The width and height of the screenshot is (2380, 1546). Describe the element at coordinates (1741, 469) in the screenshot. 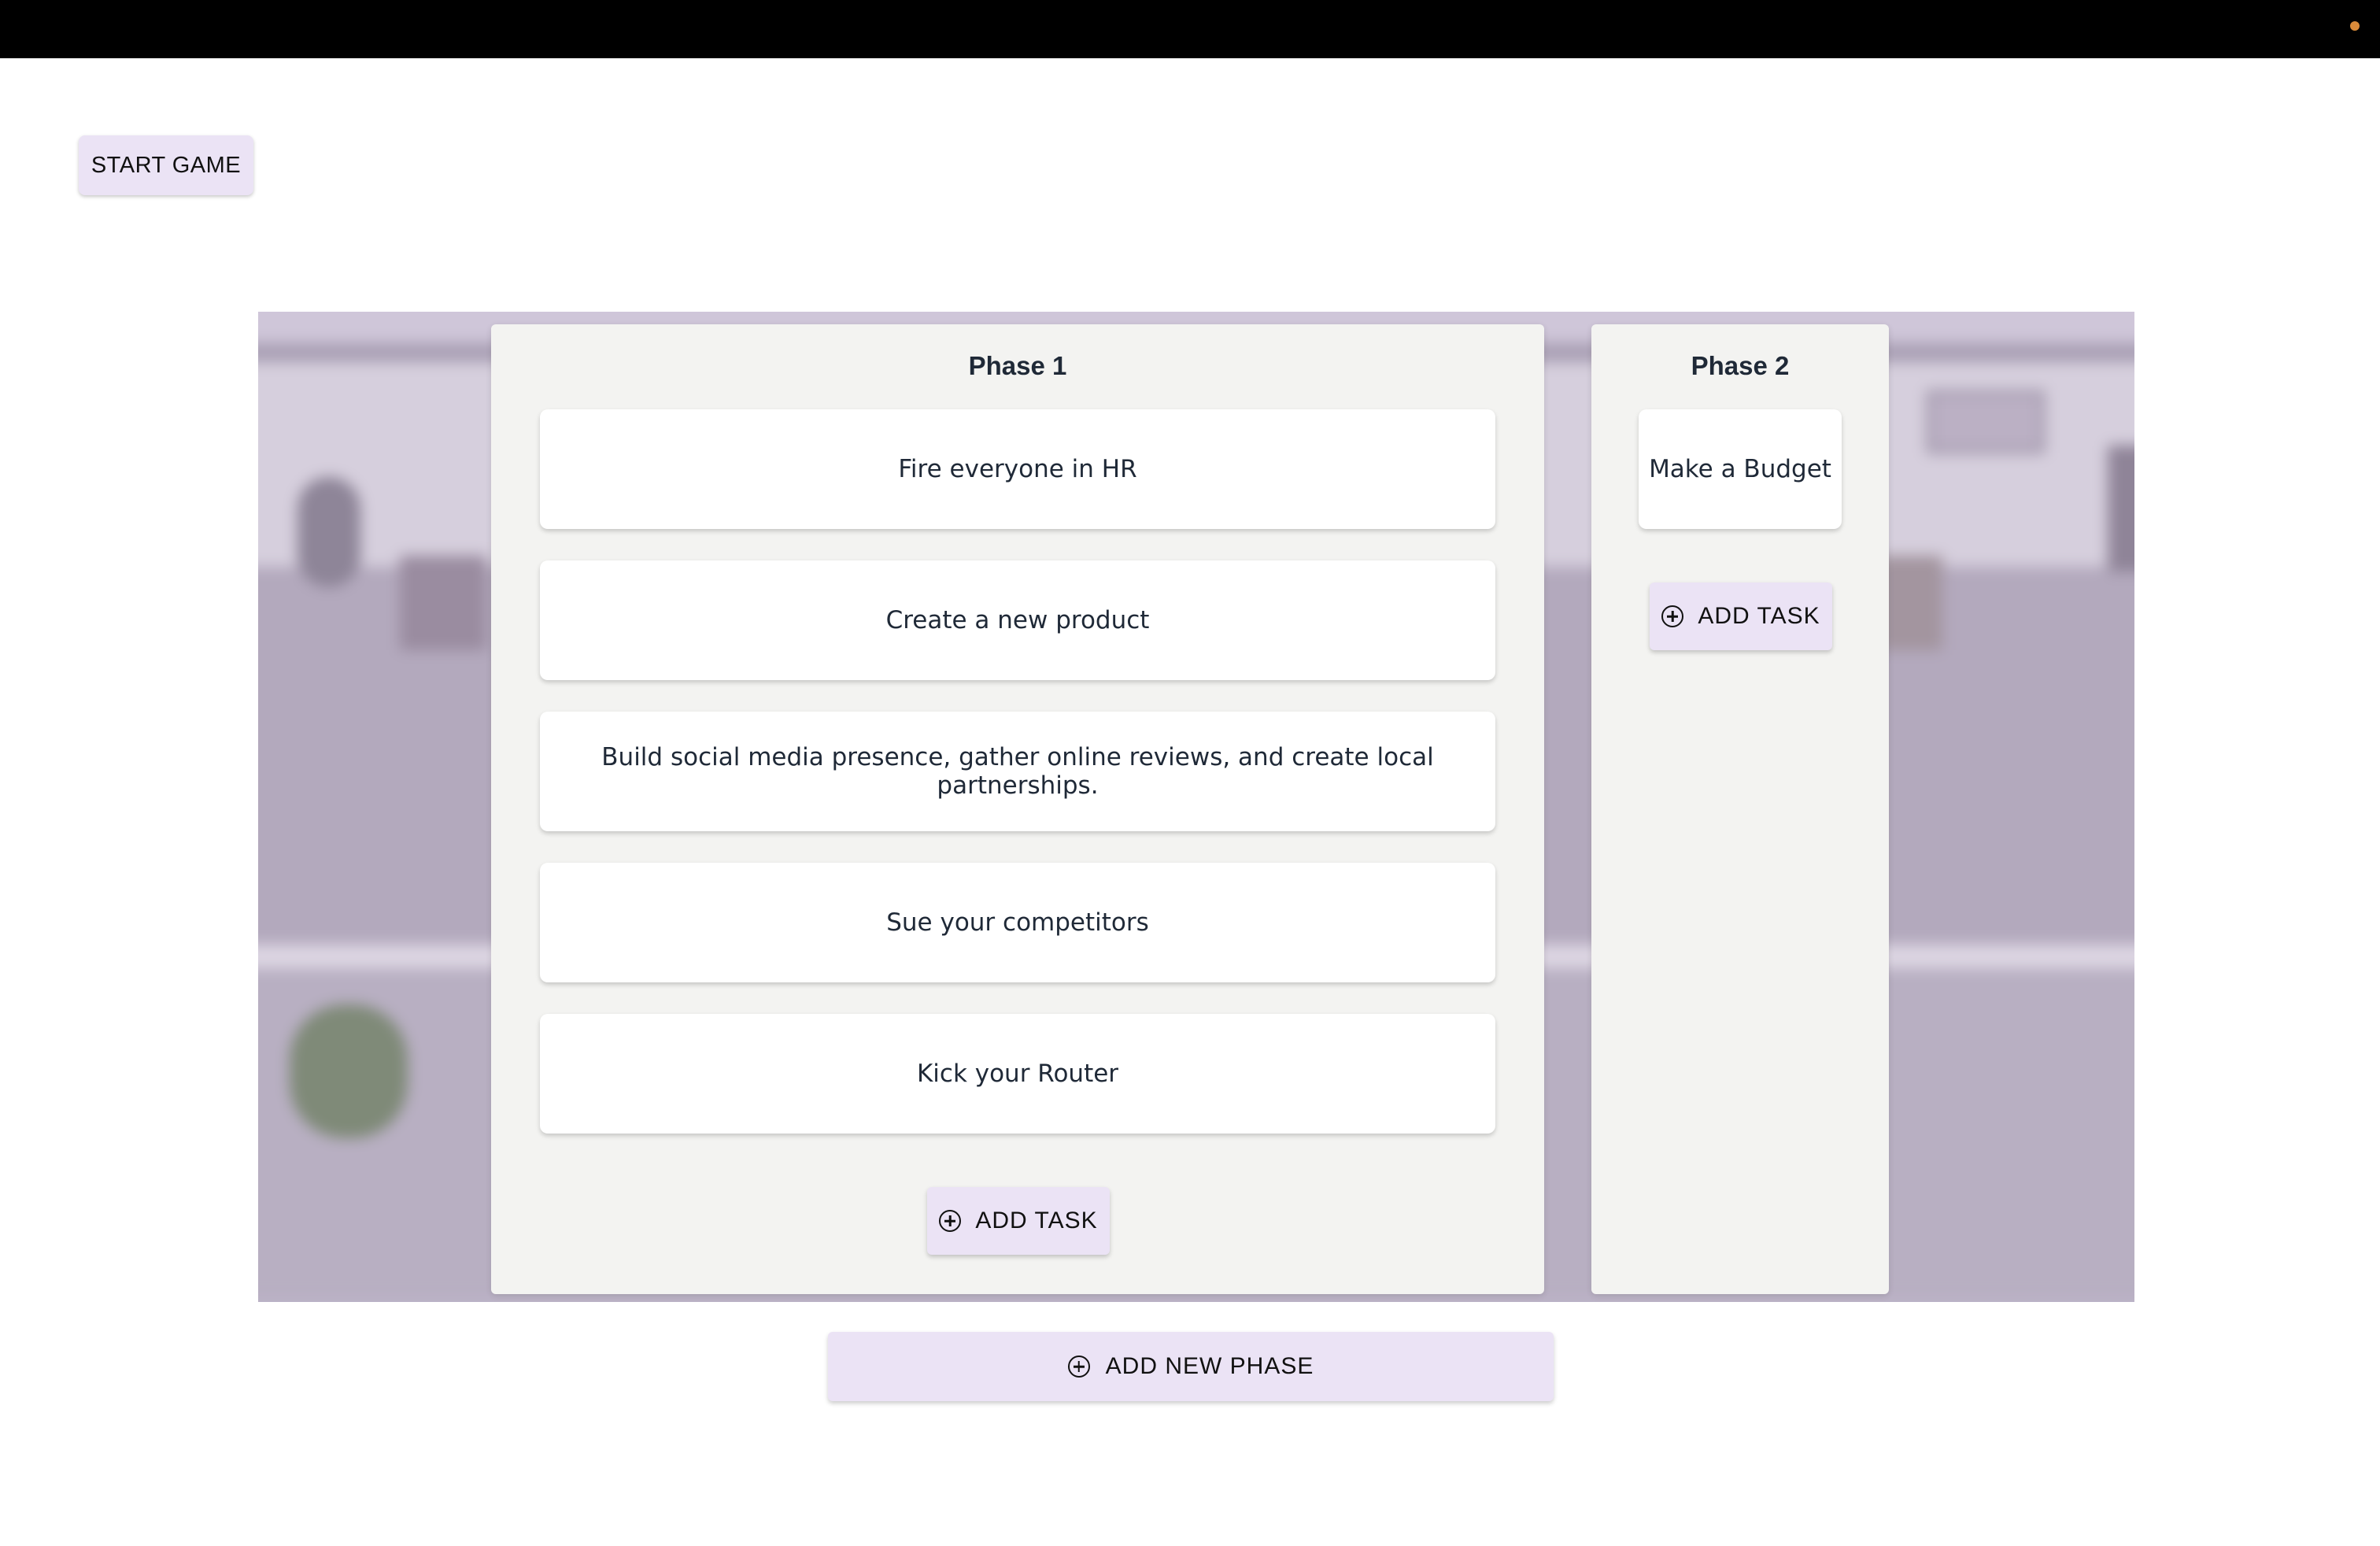

I see `task-card: Make a Budget` at that location.